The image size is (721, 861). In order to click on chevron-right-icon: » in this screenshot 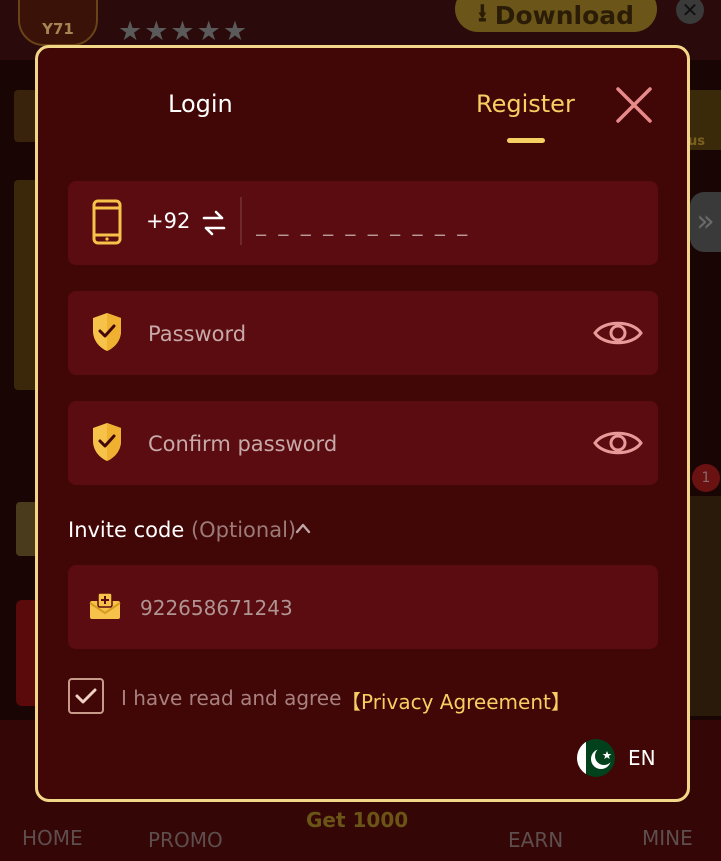, I will do `click(705, 222)`.